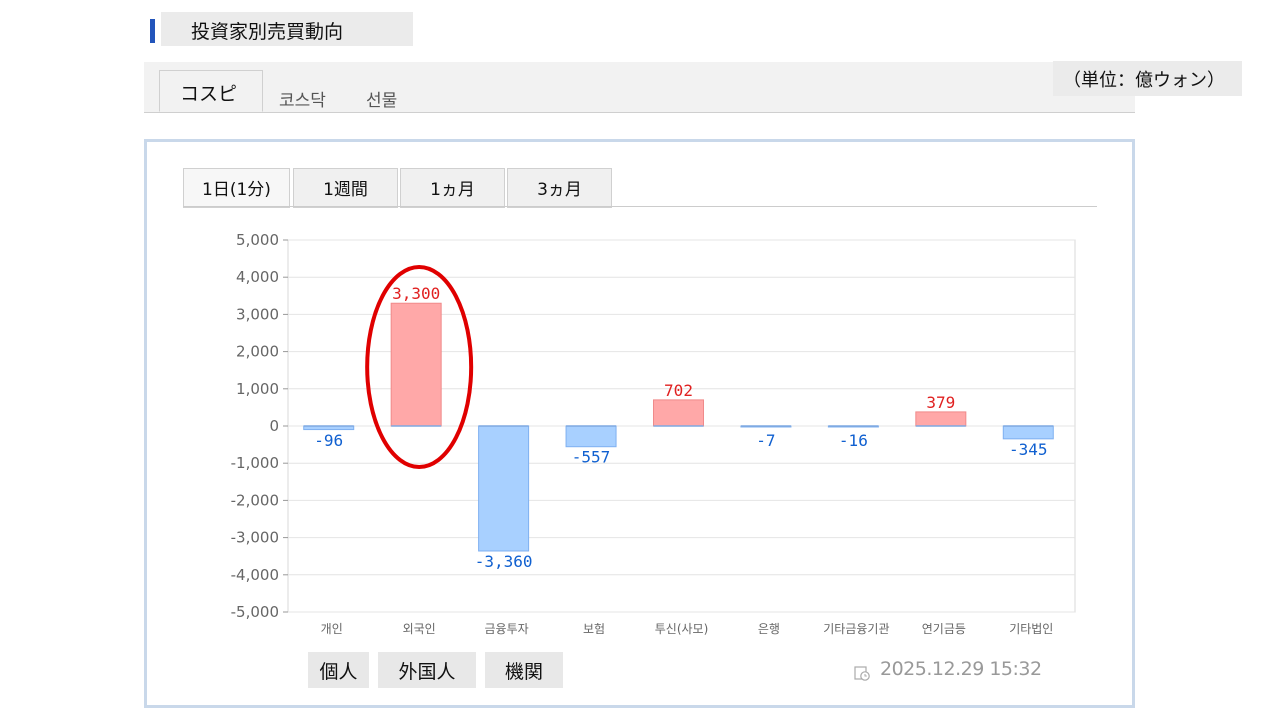  Describe the element at coordinates (961, 669) in the screenshot. I see `timestamp: 2025.12.29 15:32` at that location.